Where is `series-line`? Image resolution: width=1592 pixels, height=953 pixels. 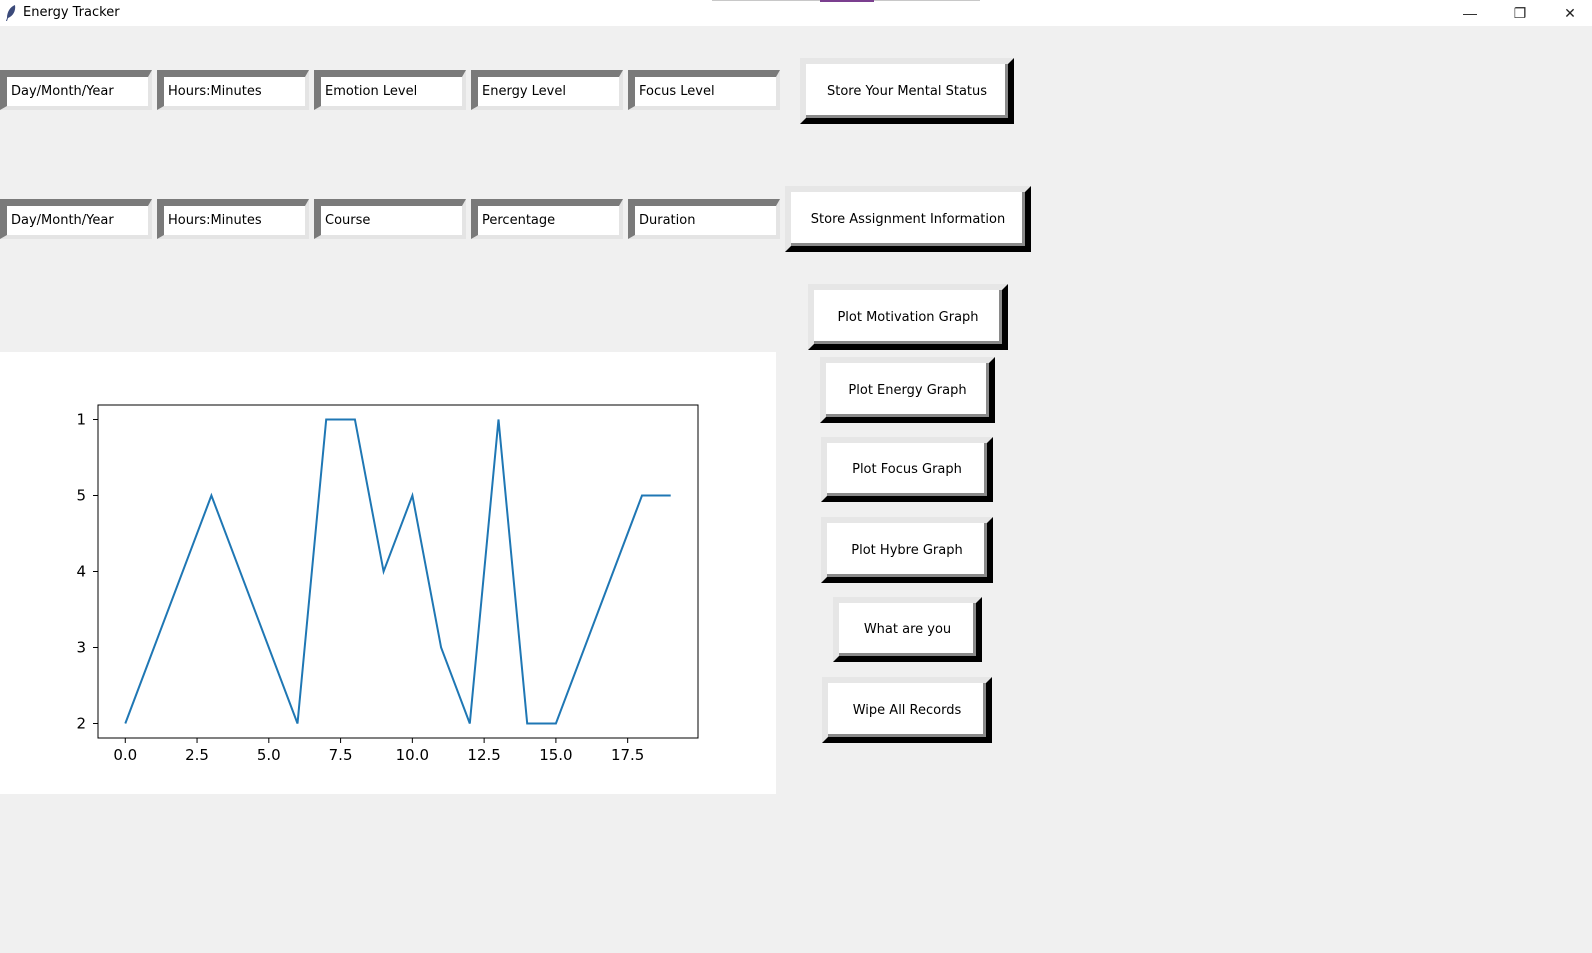 series-line is located at coordinates (397, 571).